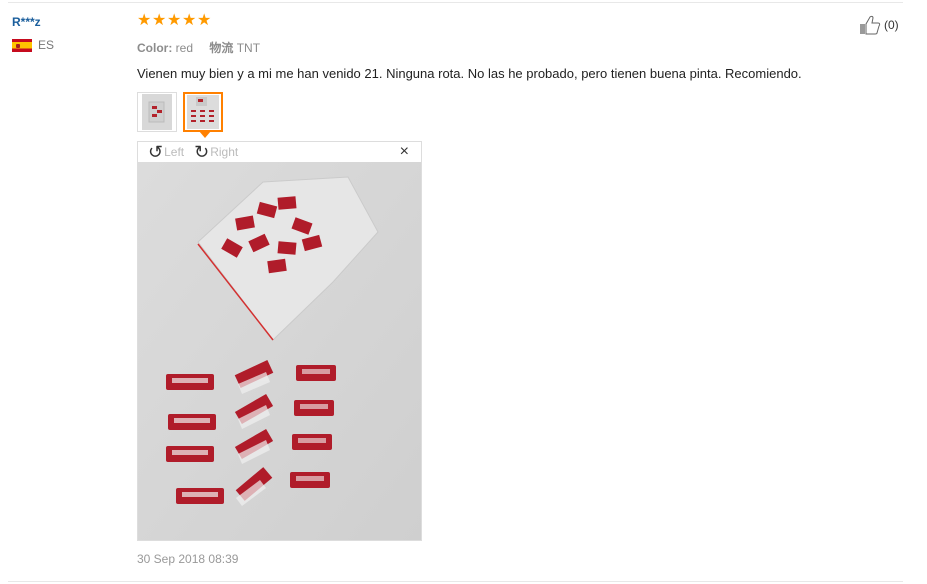 This screenshot has height=584, width=927. What do you see at coordinates (279, 152) in the screenshot?
I see `viewer-toolbar: ↺ Left ↻ Right ×` at bounding box center [279, 152].